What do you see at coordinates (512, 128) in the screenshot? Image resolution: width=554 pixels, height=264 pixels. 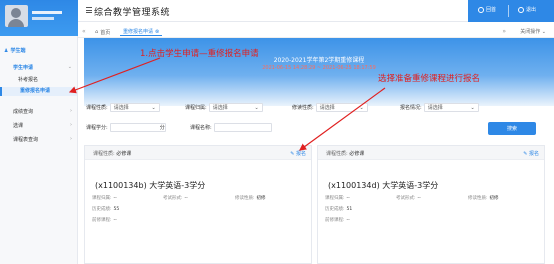 I see `search-button: 搜索` at bounding box center [512, 128].